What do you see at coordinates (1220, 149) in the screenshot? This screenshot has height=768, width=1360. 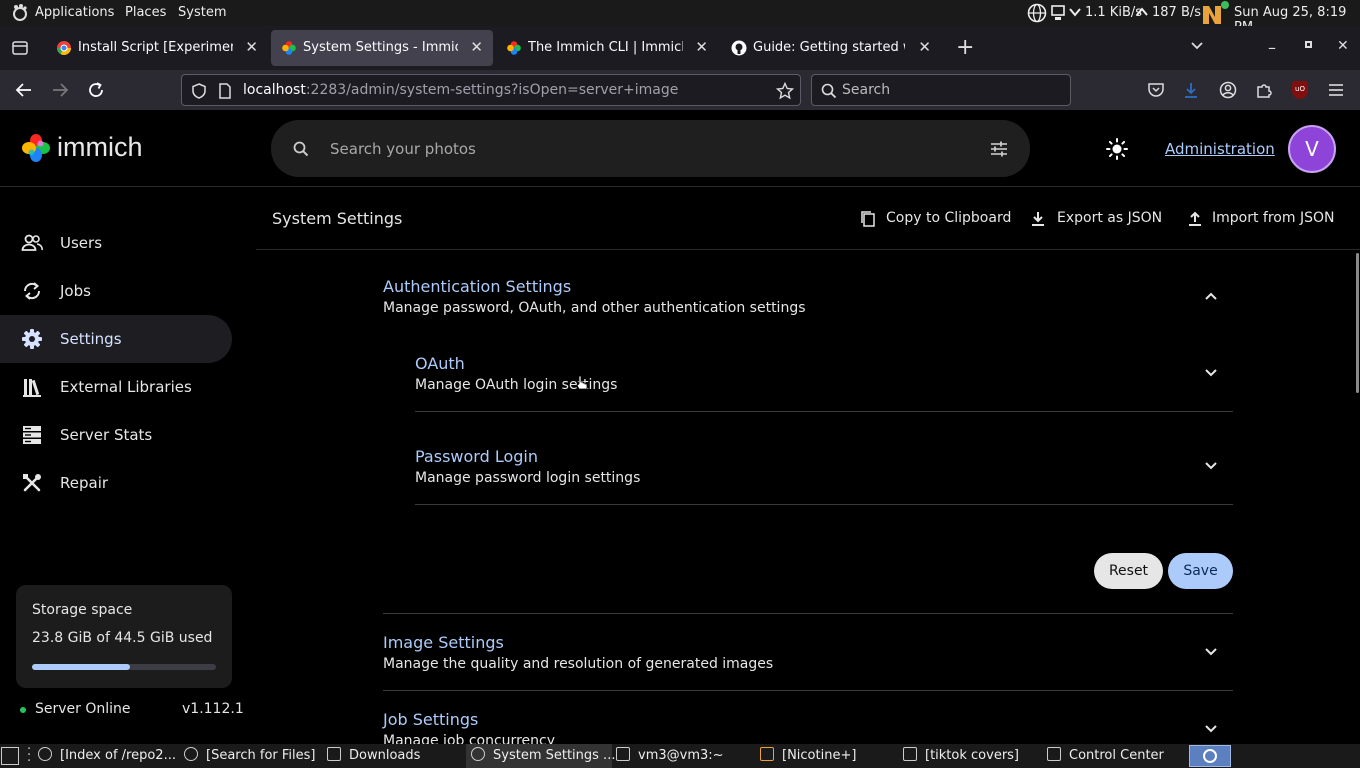 I see `administration-link: Administration` at bounding box center [1220, 149].